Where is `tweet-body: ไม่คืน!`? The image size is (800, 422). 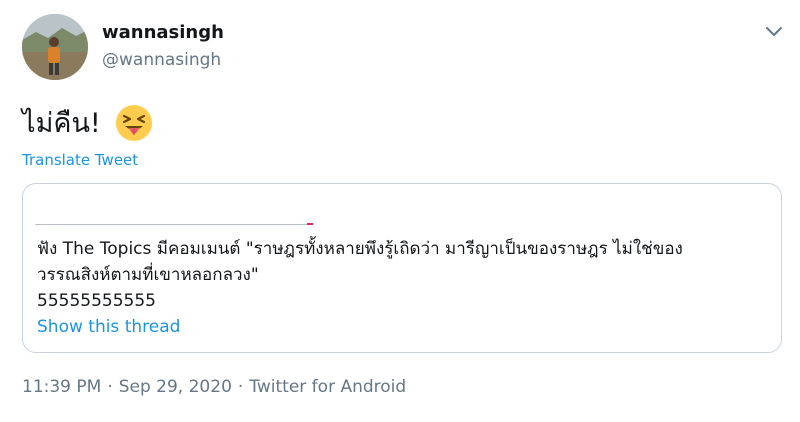
tweet-body: ไม่คืน! is located at coordinates (87, 122).